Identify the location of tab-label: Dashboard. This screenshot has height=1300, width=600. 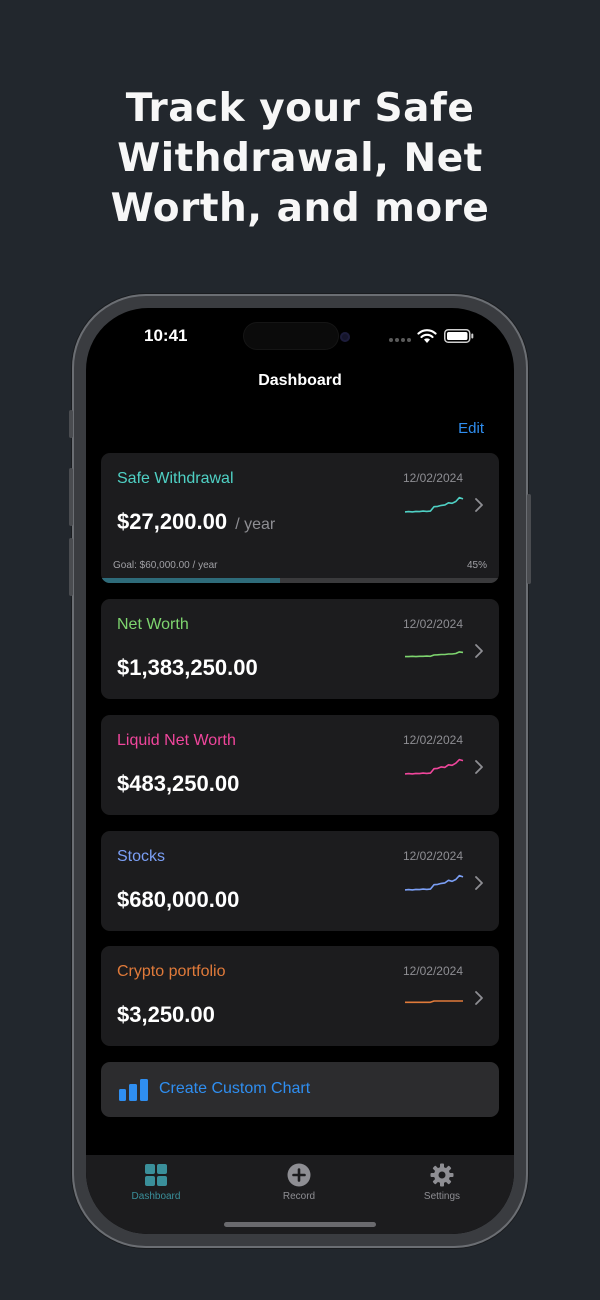
(156, 1196).